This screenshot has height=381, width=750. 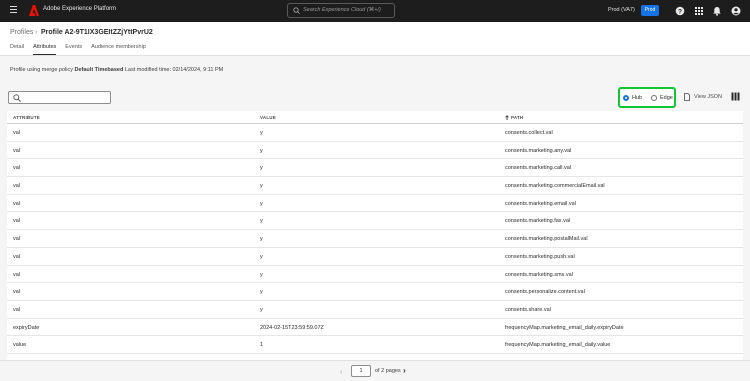 I want to click on column-settings-icon, so click(x=735, y=96).